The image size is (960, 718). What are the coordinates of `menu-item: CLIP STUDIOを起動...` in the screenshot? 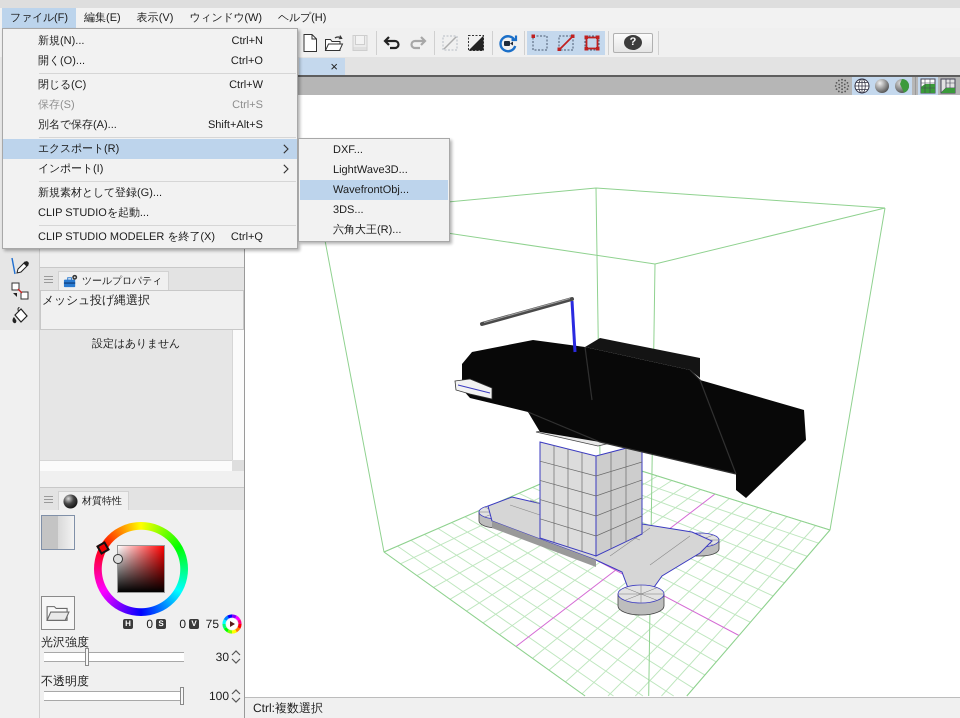 It's located at (150, 213).